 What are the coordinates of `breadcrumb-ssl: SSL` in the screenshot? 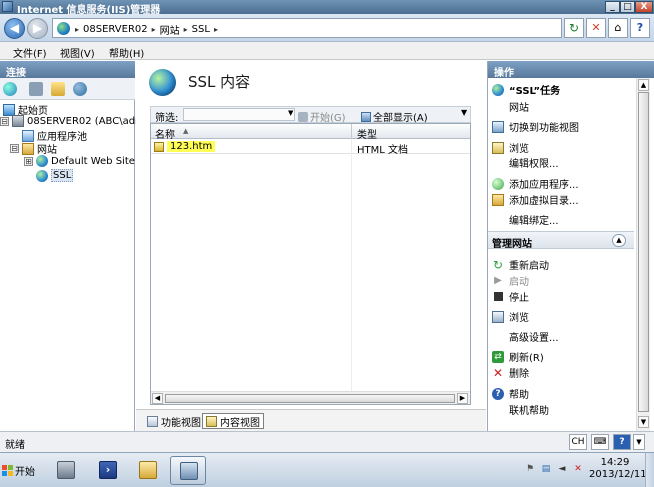 It's located at (201, 29).